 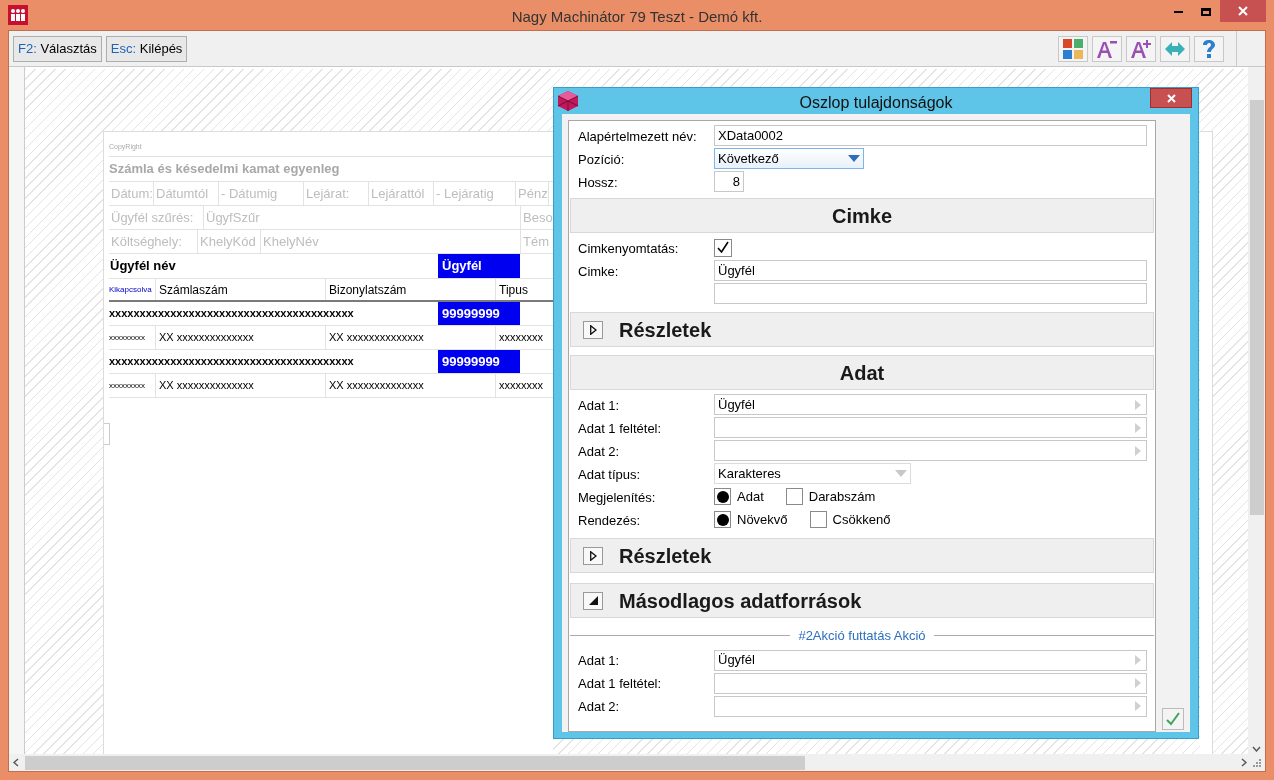 What do you see at coordinates (568, 101) in the screenshot?
I see `cube-icon` at bounding box center [568, 101].